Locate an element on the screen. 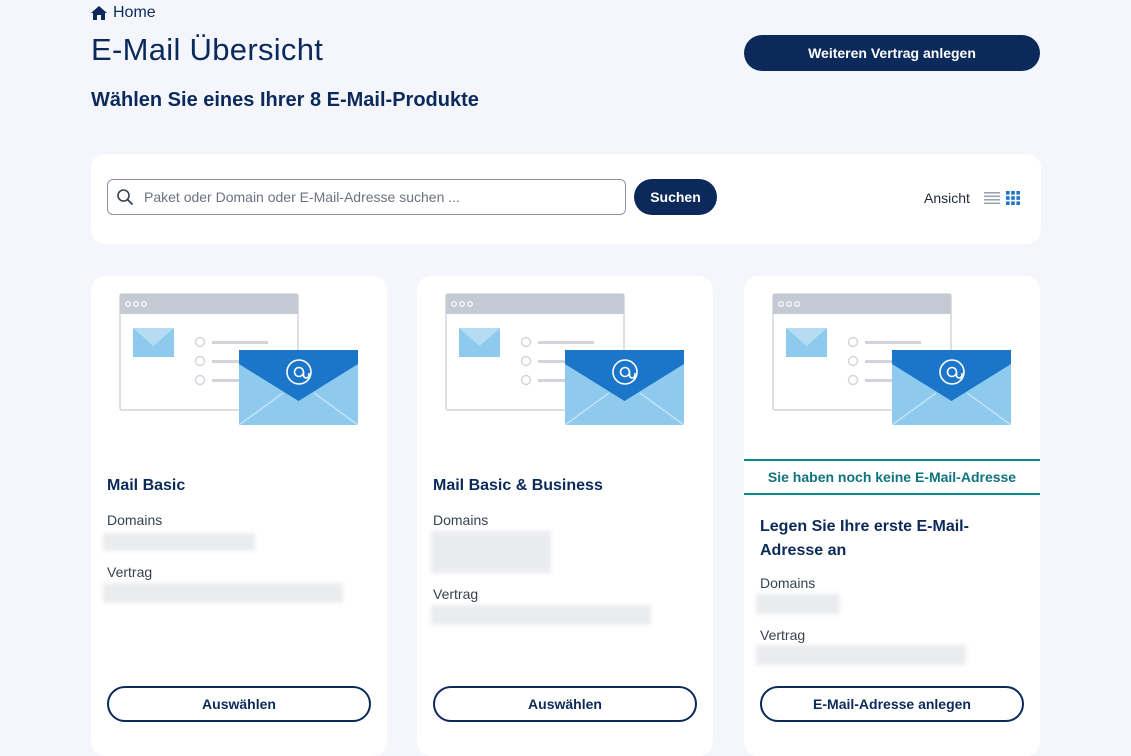 The width and height of the screenshot is (1131, 756). view-label: Ansicht is located at coordinates (947, 198).